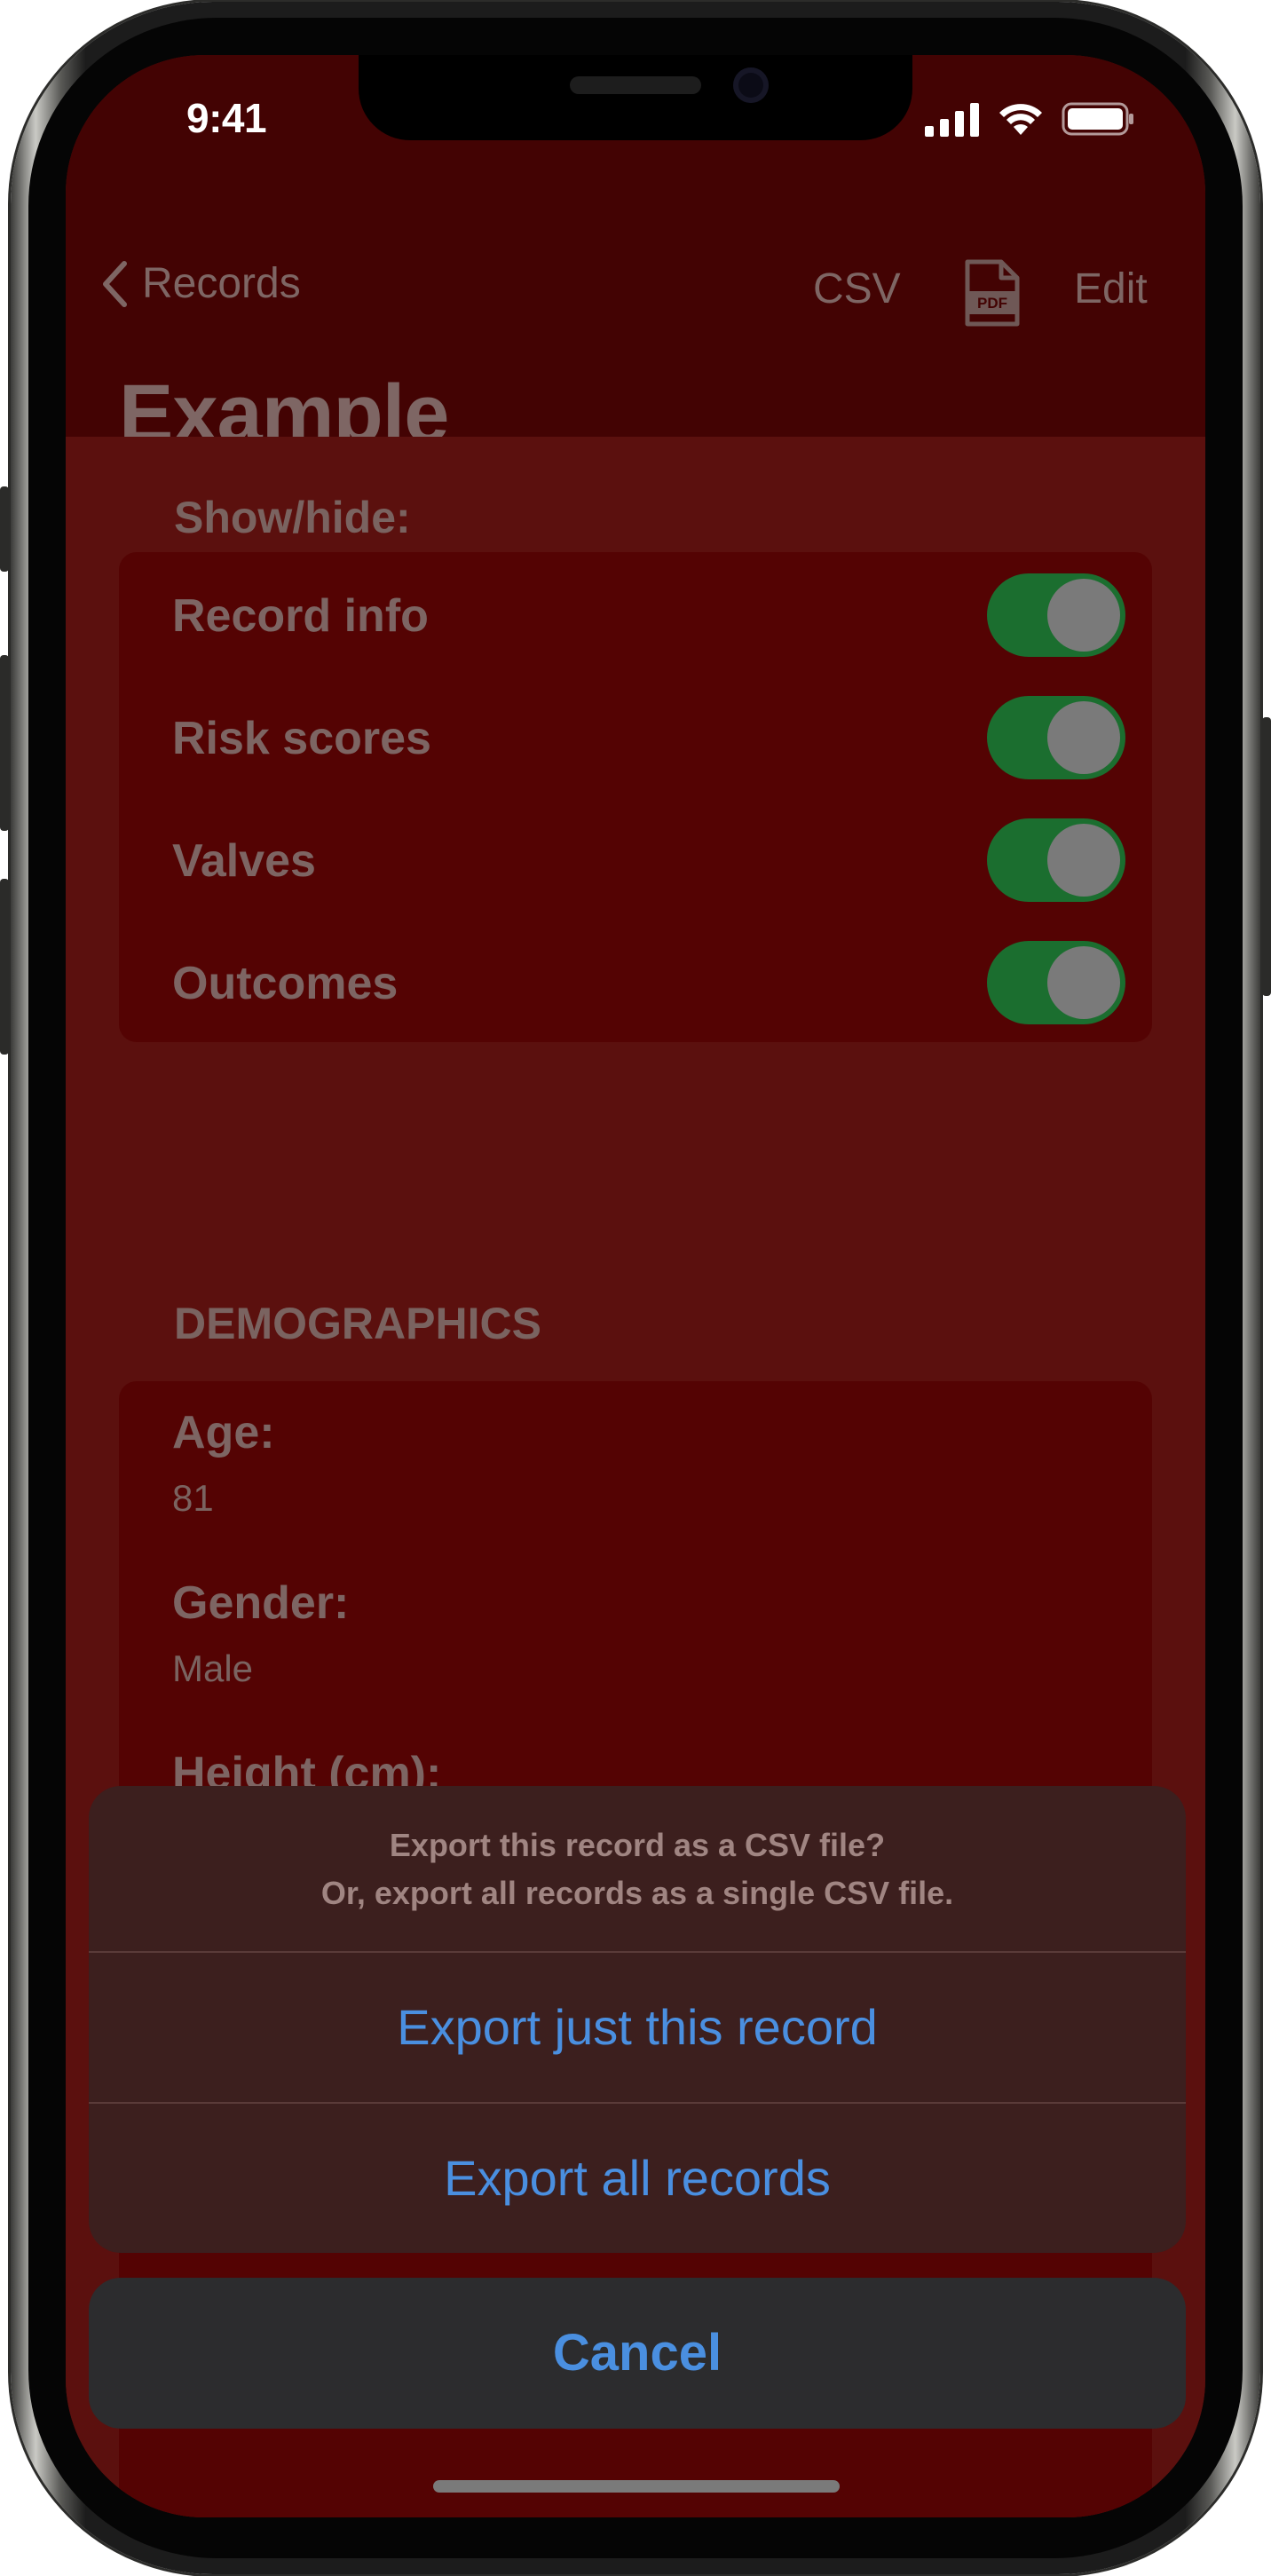  I want to click on notch, so click(635, 97).